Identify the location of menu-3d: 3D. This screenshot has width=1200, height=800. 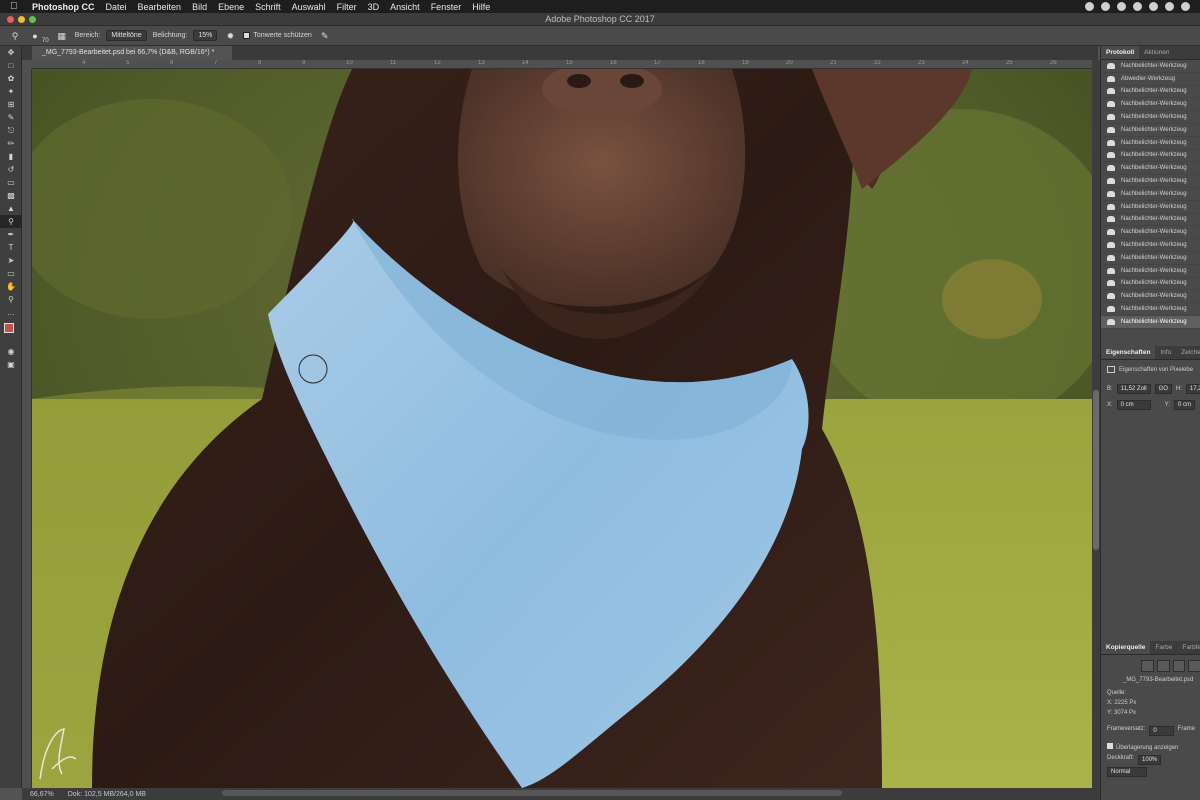
(374, 7).